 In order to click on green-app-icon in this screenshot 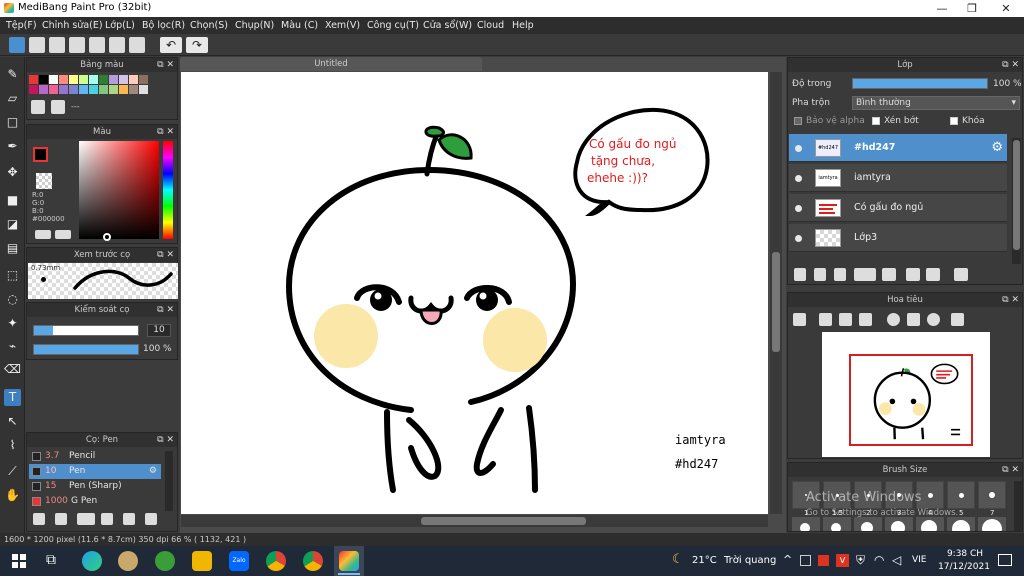, I will do `click(165, 561)`.